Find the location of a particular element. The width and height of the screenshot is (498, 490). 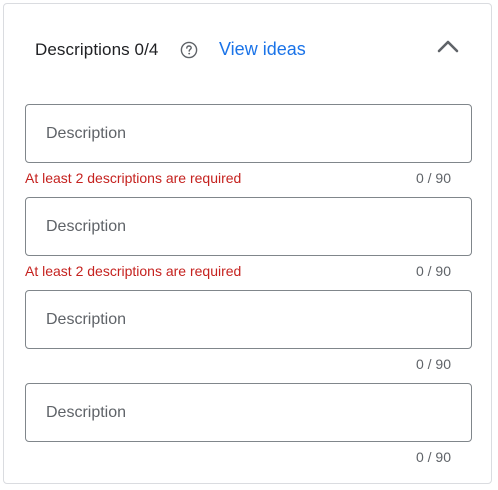

description-counter-4: 0 / 90 is located at coordinates (433, 457).